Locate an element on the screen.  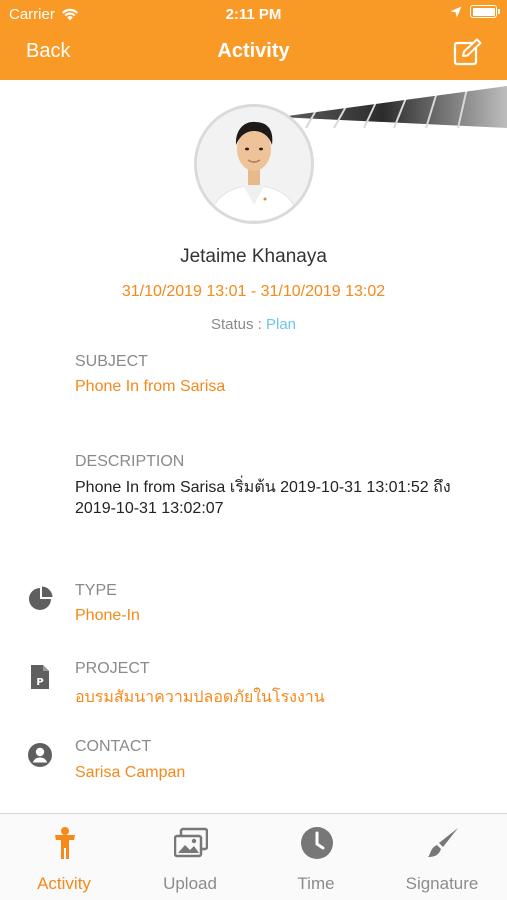
subject-label: SUBJECT is located at coordinates (111, 361).